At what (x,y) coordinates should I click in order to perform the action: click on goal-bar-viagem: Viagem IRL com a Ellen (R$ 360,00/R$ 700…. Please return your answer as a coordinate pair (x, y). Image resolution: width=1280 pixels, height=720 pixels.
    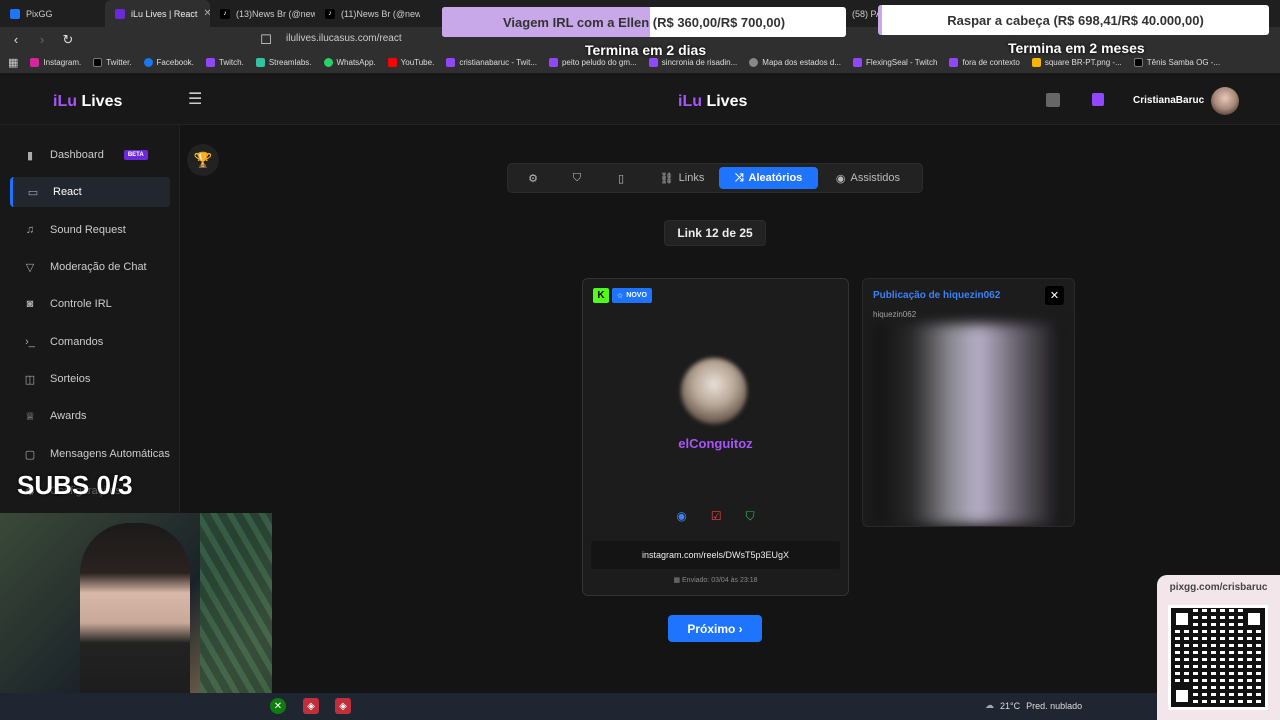
    Looking at the image, I should click on (644, 22).